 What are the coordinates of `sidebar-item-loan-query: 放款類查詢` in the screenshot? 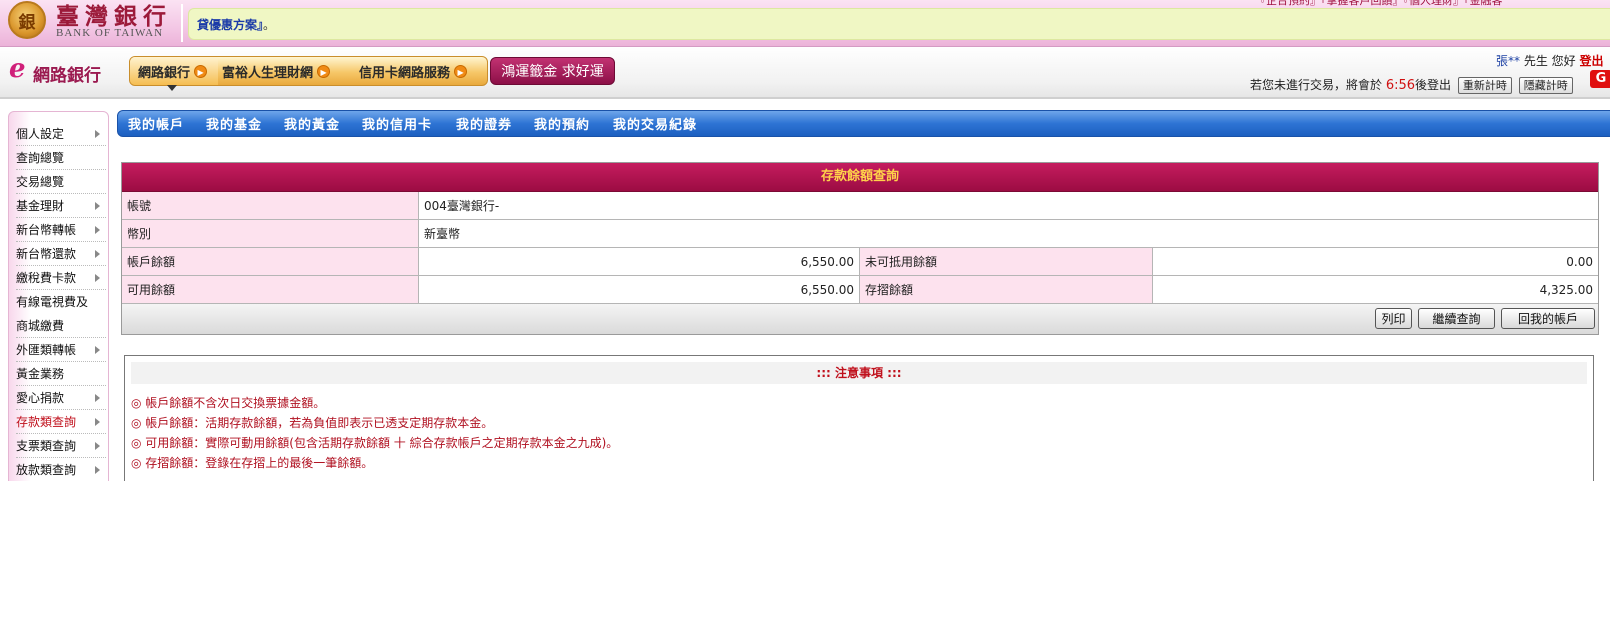 It's located at (61, 469).